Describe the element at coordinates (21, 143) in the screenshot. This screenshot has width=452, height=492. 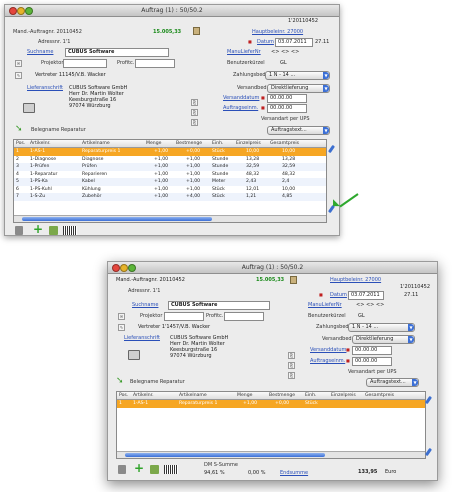
I see `column-header: Pos.` at that location.